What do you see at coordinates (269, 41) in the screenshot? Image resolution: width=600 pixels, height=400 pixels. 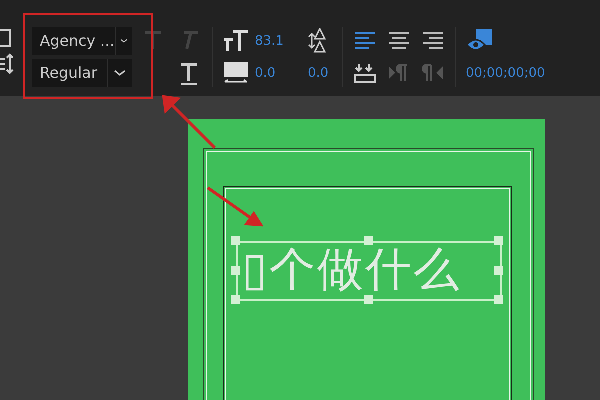 I see `font-size-value: 83.1` at bounding box center [269, 41].